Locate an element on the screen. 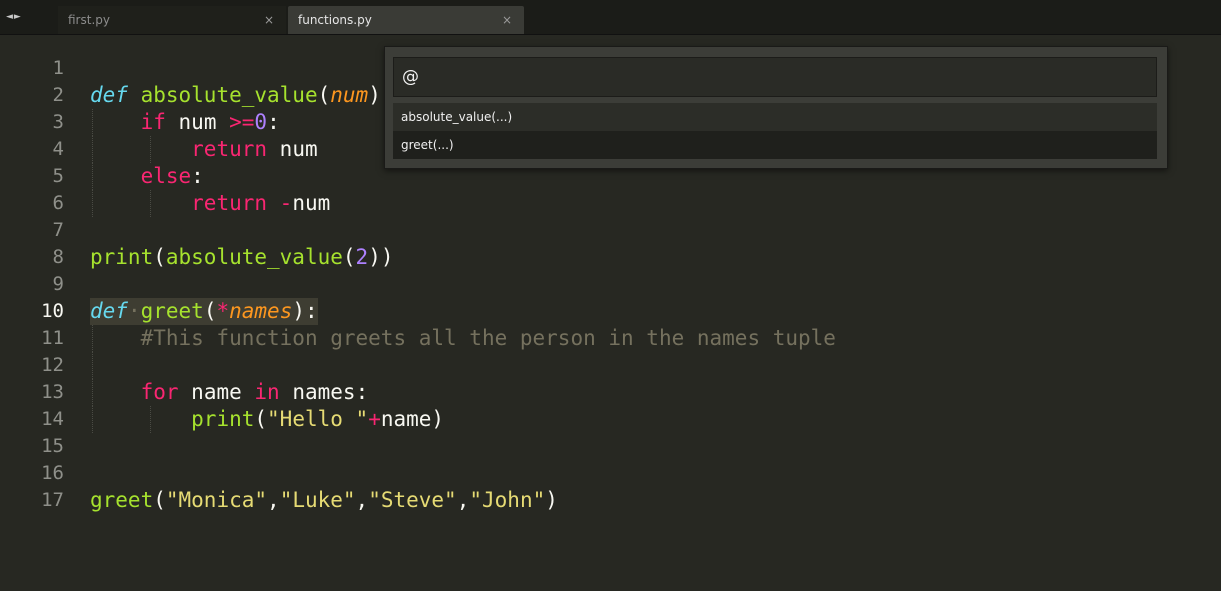  code-line-current: 10 def·greet(*names): is located at coordinates (610, 311).